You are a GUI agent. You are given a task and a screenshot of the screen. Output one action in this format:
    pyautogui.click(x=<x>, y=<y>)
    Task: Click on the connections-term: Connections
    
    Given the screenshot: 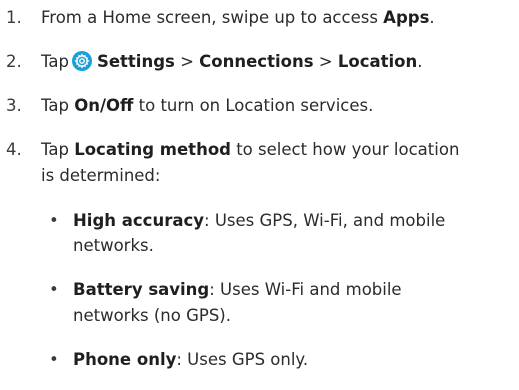 What is the action you would take?
    pyautogui.click(x=256, y=61)
    